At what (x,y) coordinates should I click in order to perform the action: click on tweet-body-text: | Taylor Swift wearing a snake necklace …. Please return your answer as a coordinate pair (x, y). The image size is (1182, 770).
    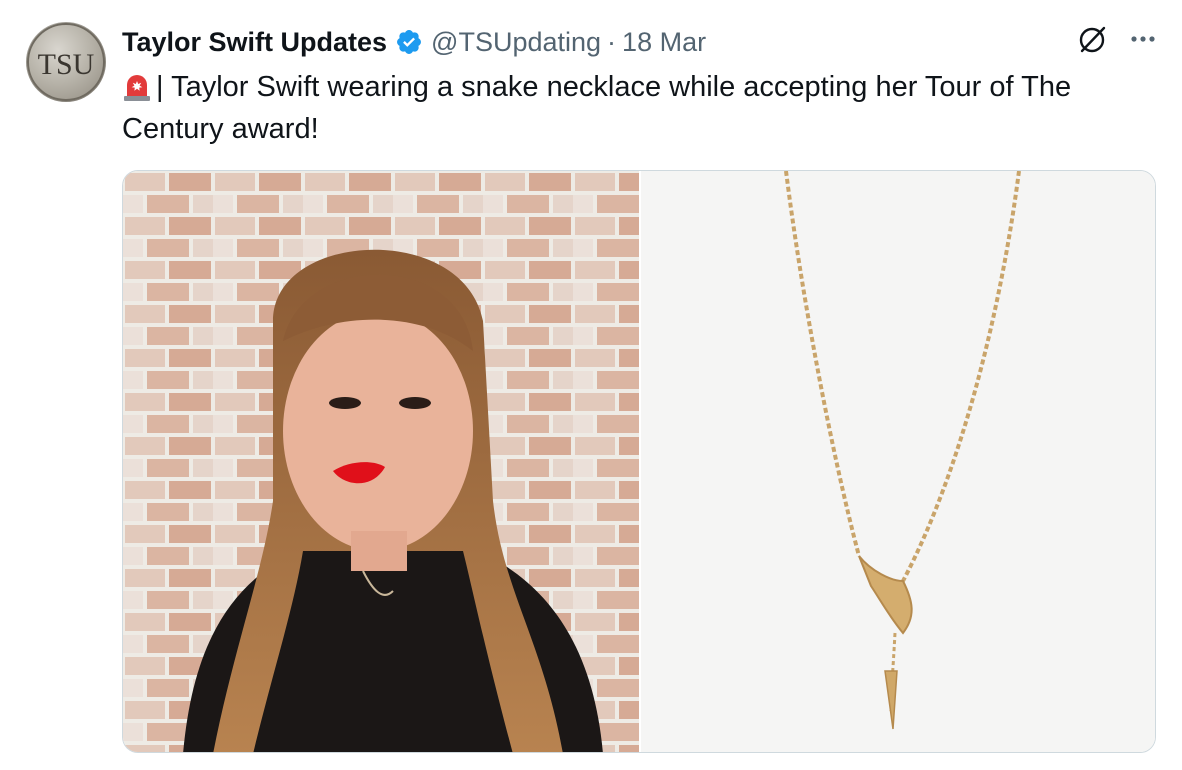
    Looking at the image, I should click on (597, 108).